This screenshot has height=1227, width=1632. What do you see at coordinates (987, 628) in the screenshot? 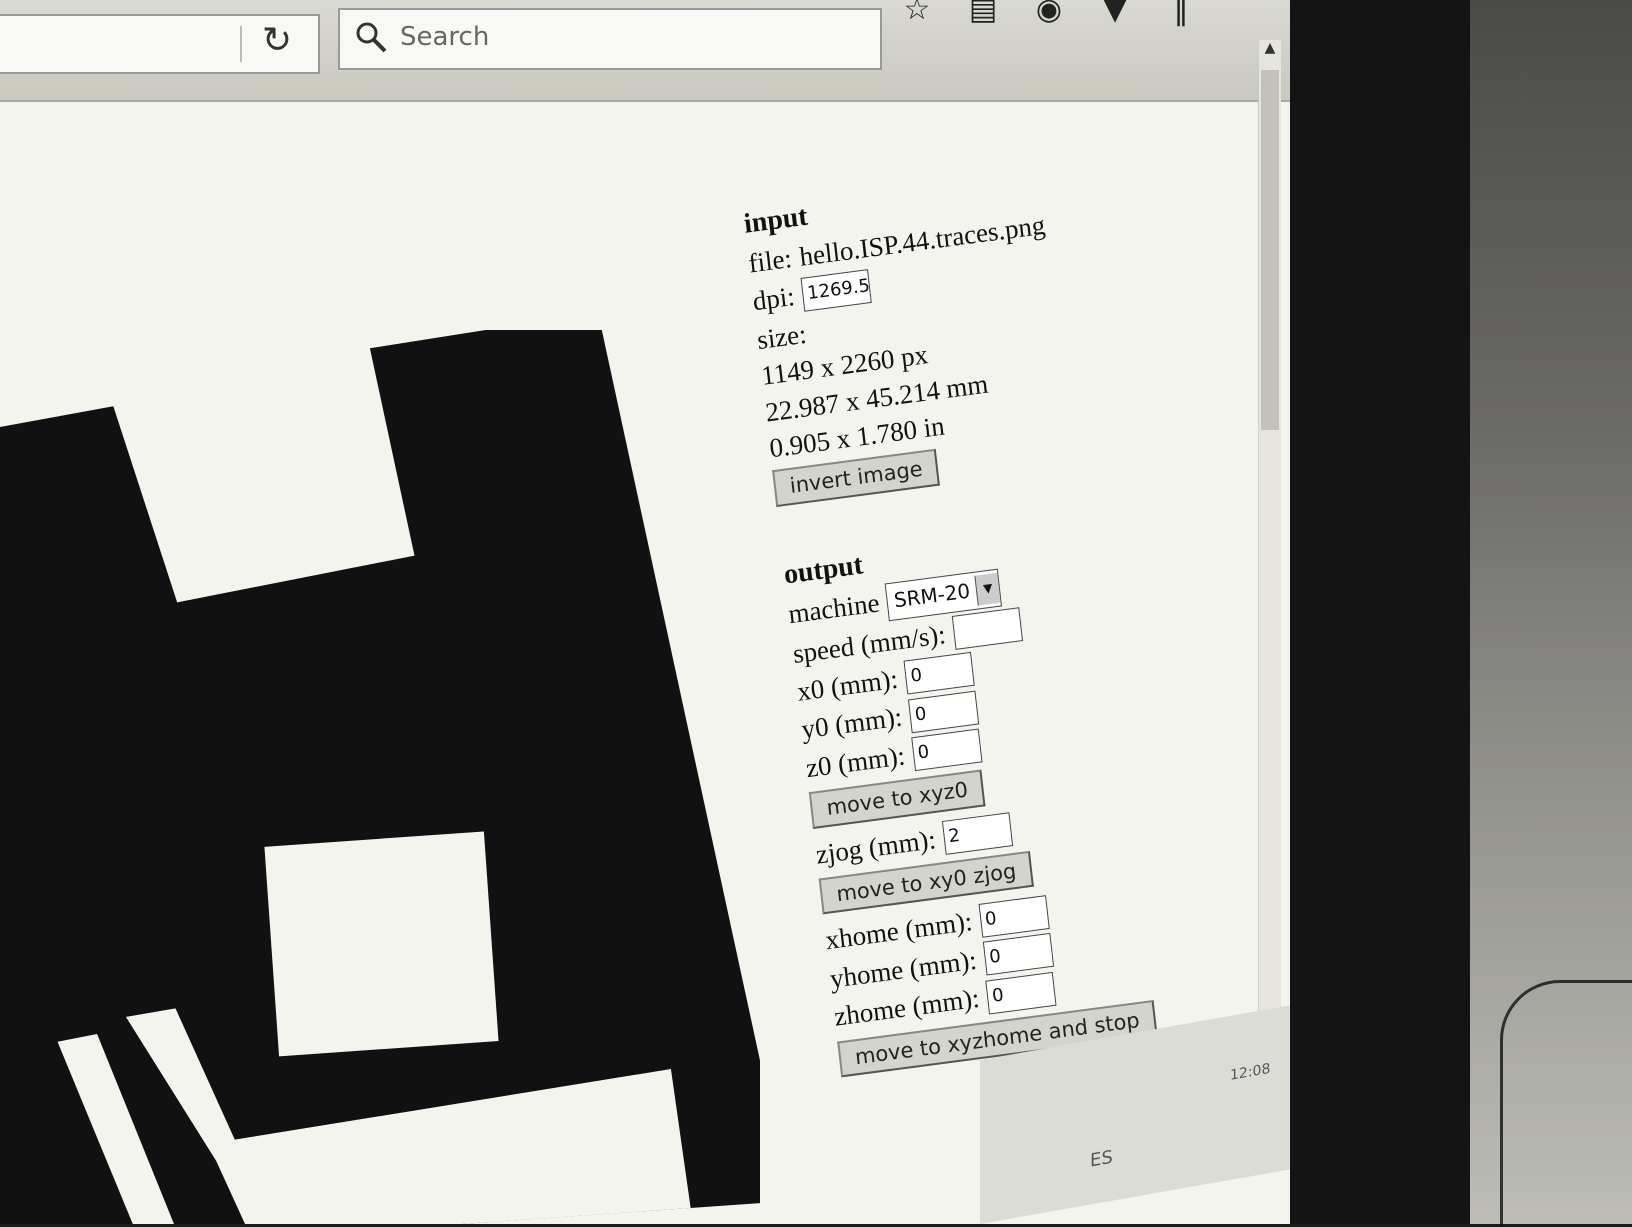
I see `speed-input` at bounding box center [987, 628].